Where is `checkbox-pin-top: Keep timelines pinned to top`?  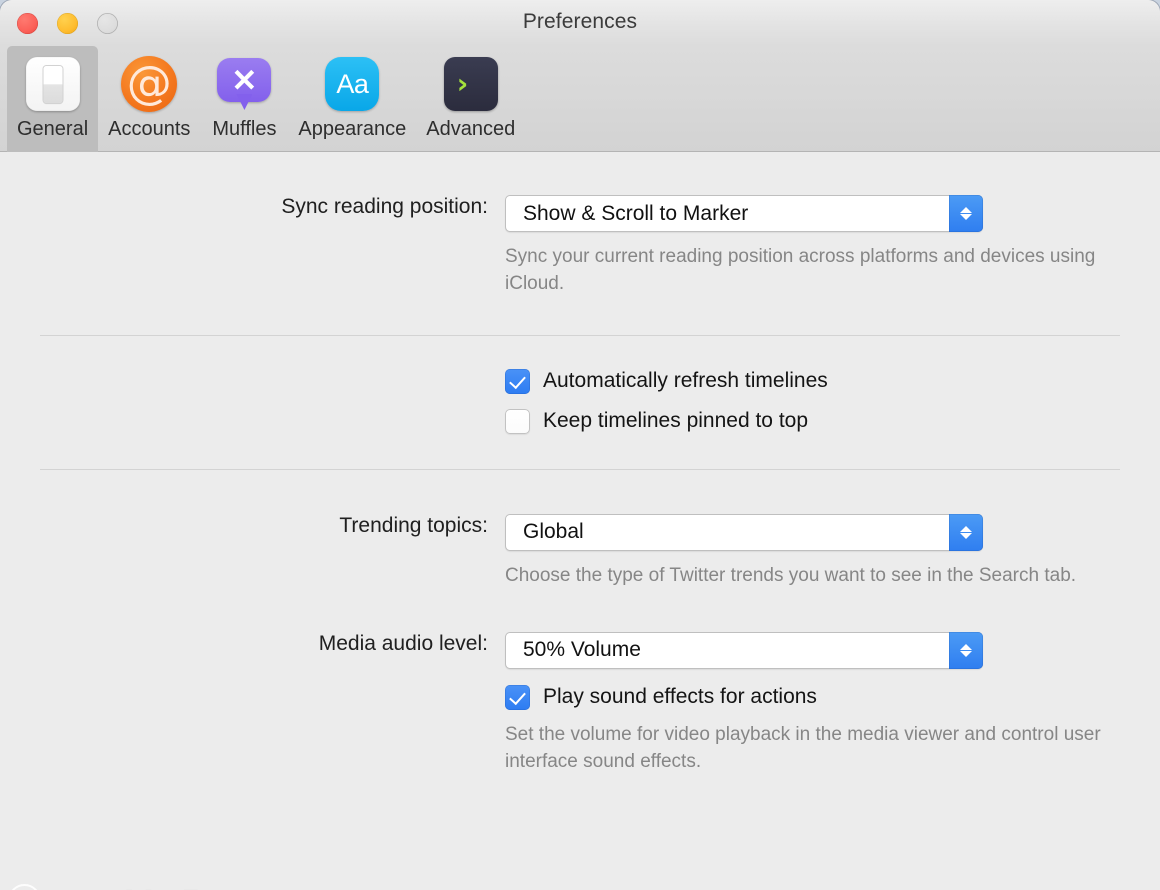
checkbox-pin-top: Keep timelines pinned to top is located at coordinates (812, 421).